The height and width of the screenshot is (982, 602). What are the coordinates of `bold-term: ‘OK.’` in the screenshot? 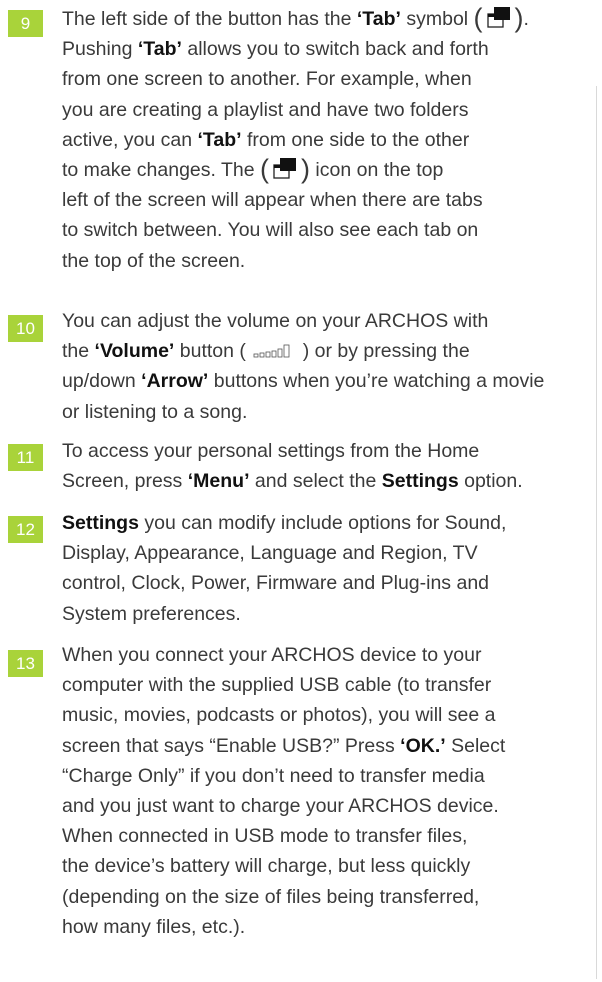 It's located at (423, 745).